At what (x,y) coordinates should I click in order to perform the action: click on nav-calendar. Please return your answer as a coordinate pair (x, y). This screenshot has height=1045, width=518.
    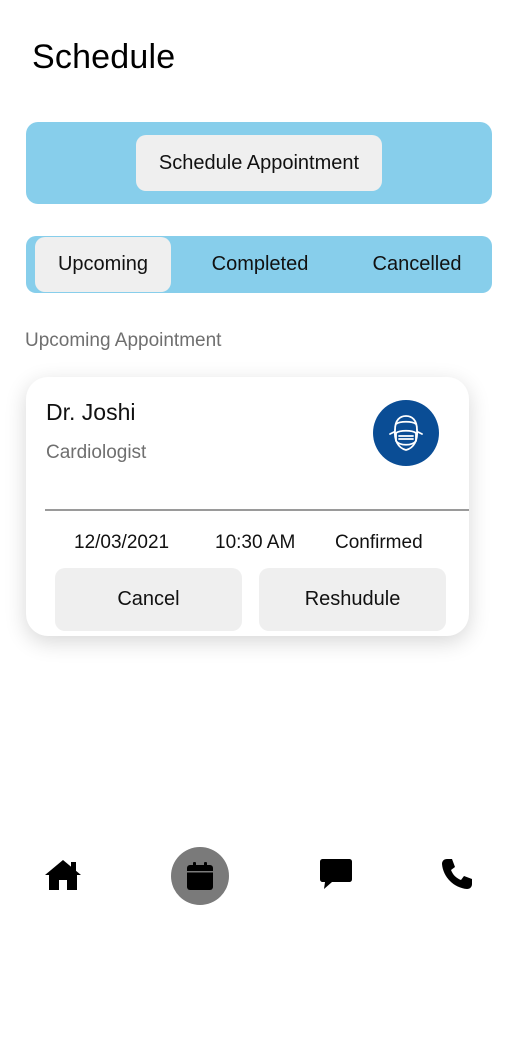
    Looking at the image, I should click on (200, 876).